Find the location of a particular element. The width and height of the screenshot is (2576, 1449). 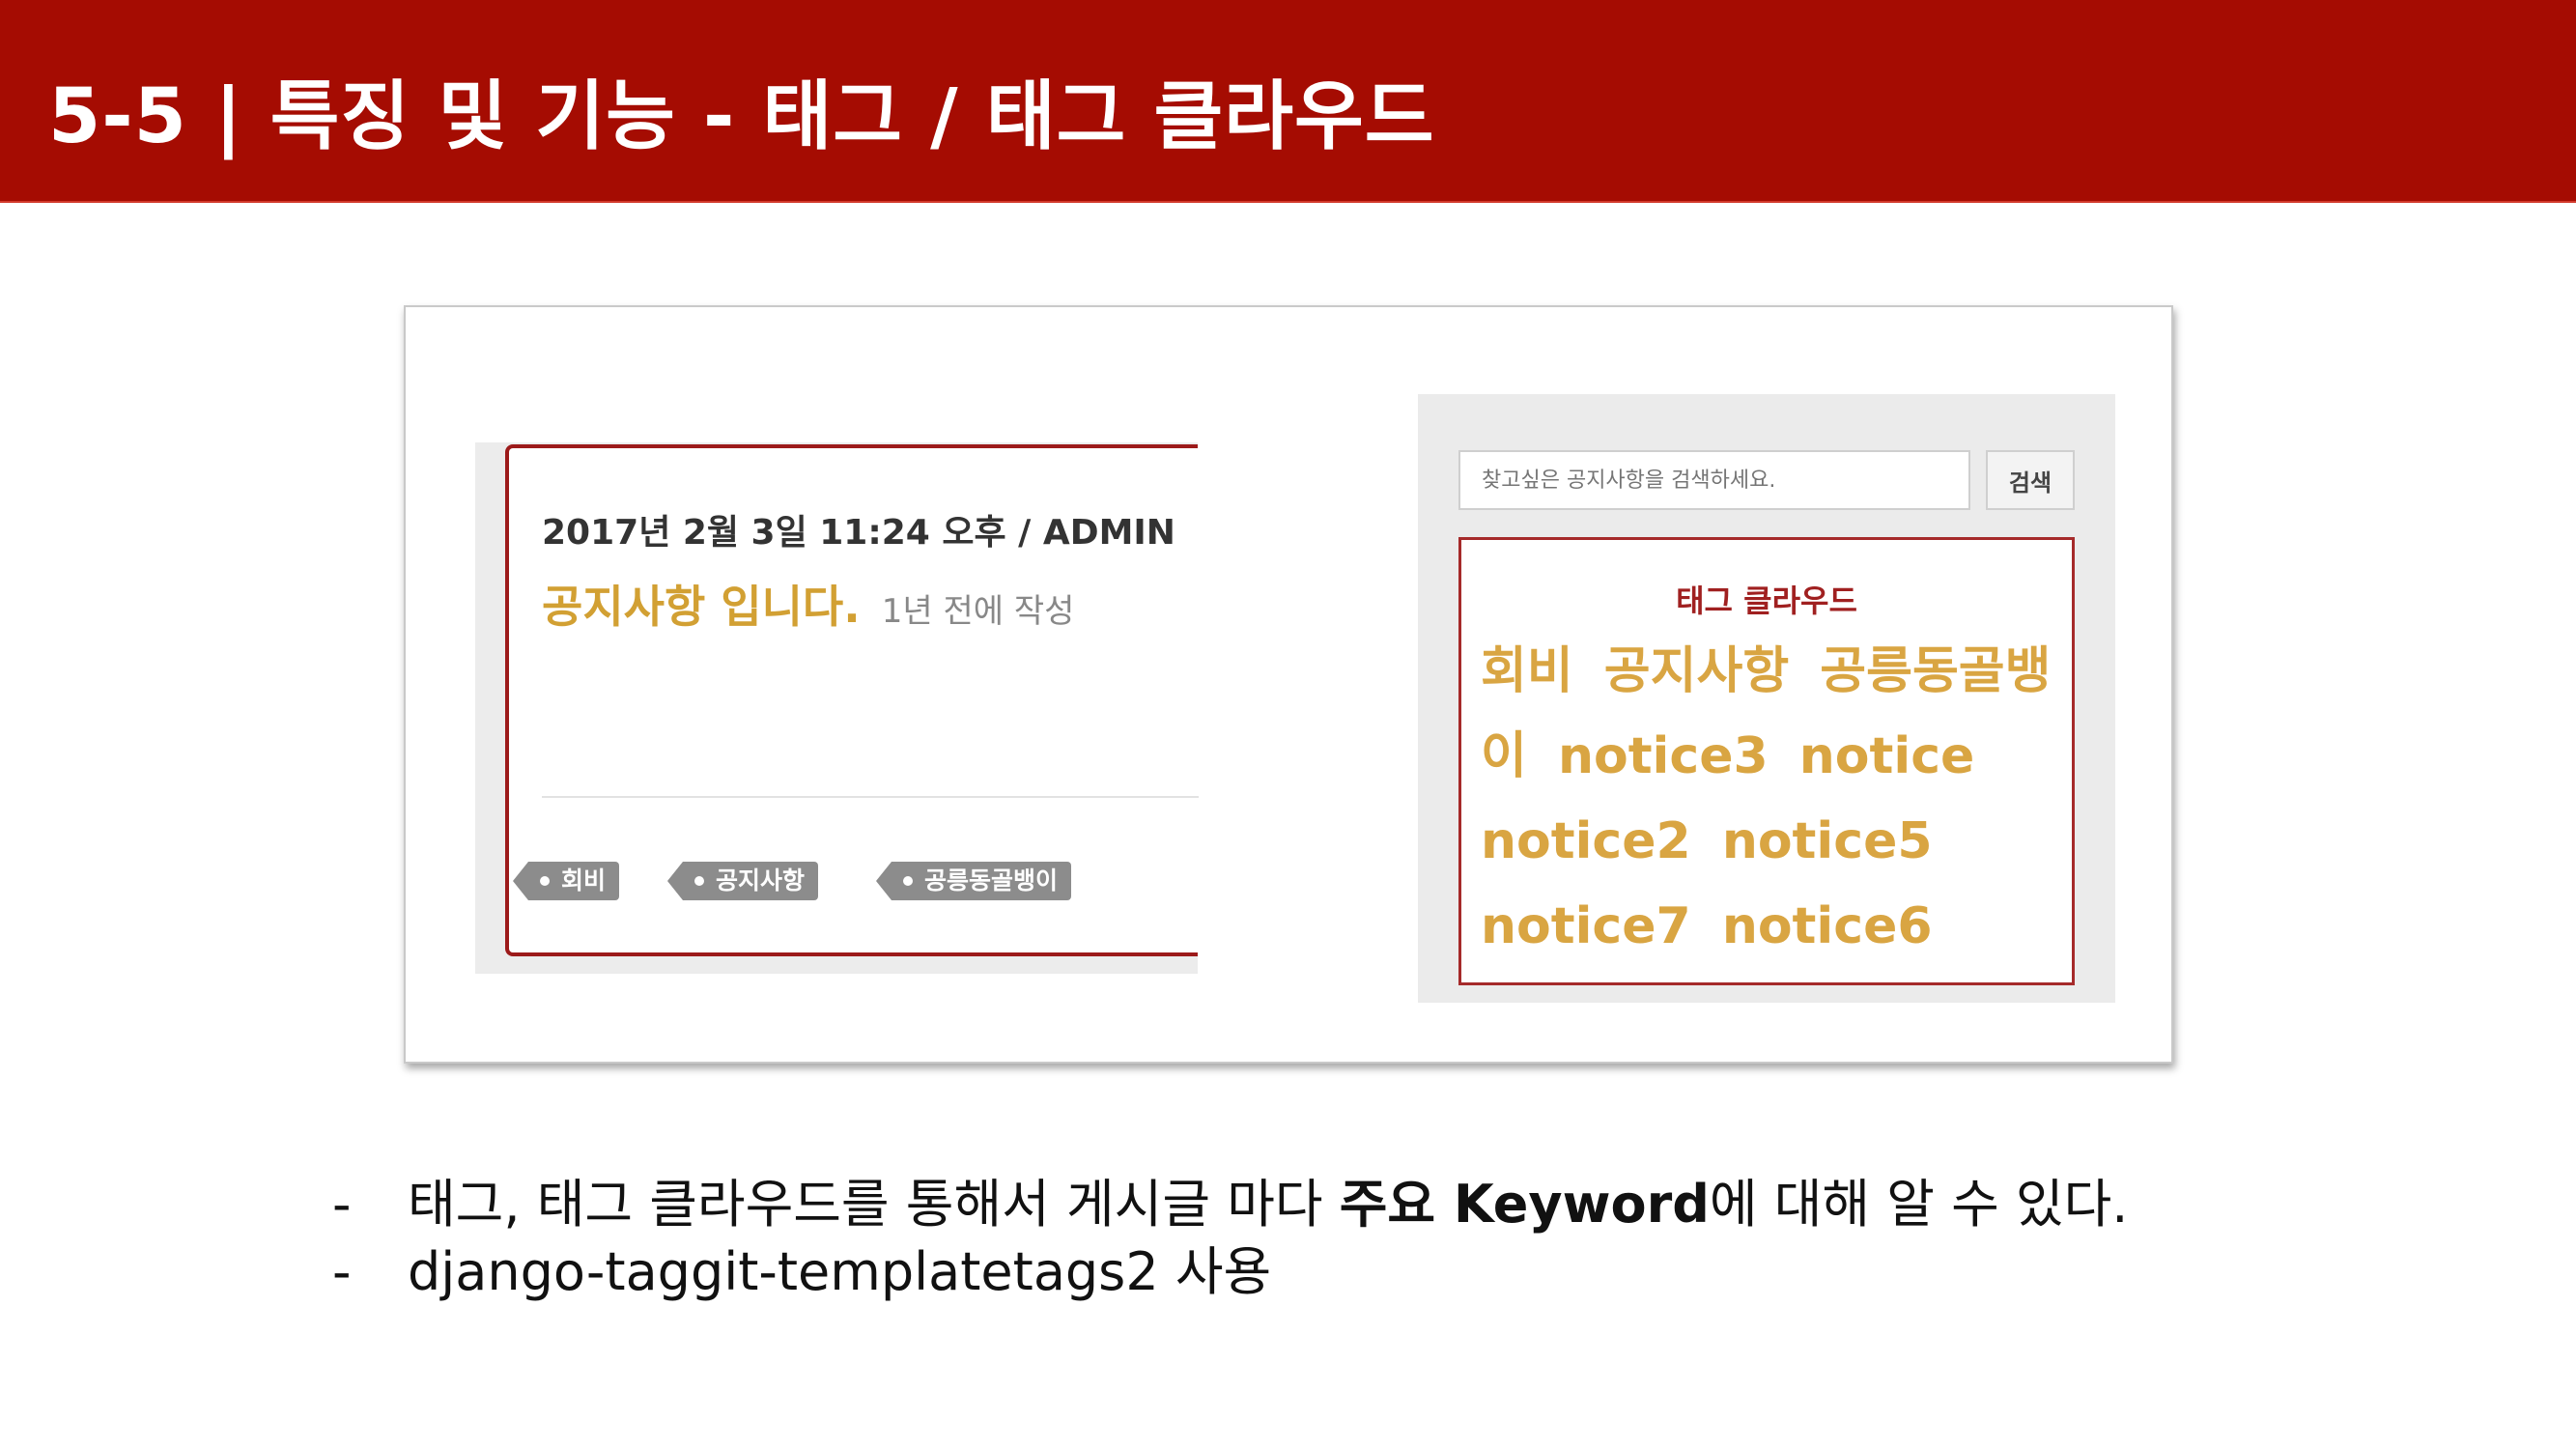

tag-cloud-link: notice2 is located at coordinates (1586, 841).